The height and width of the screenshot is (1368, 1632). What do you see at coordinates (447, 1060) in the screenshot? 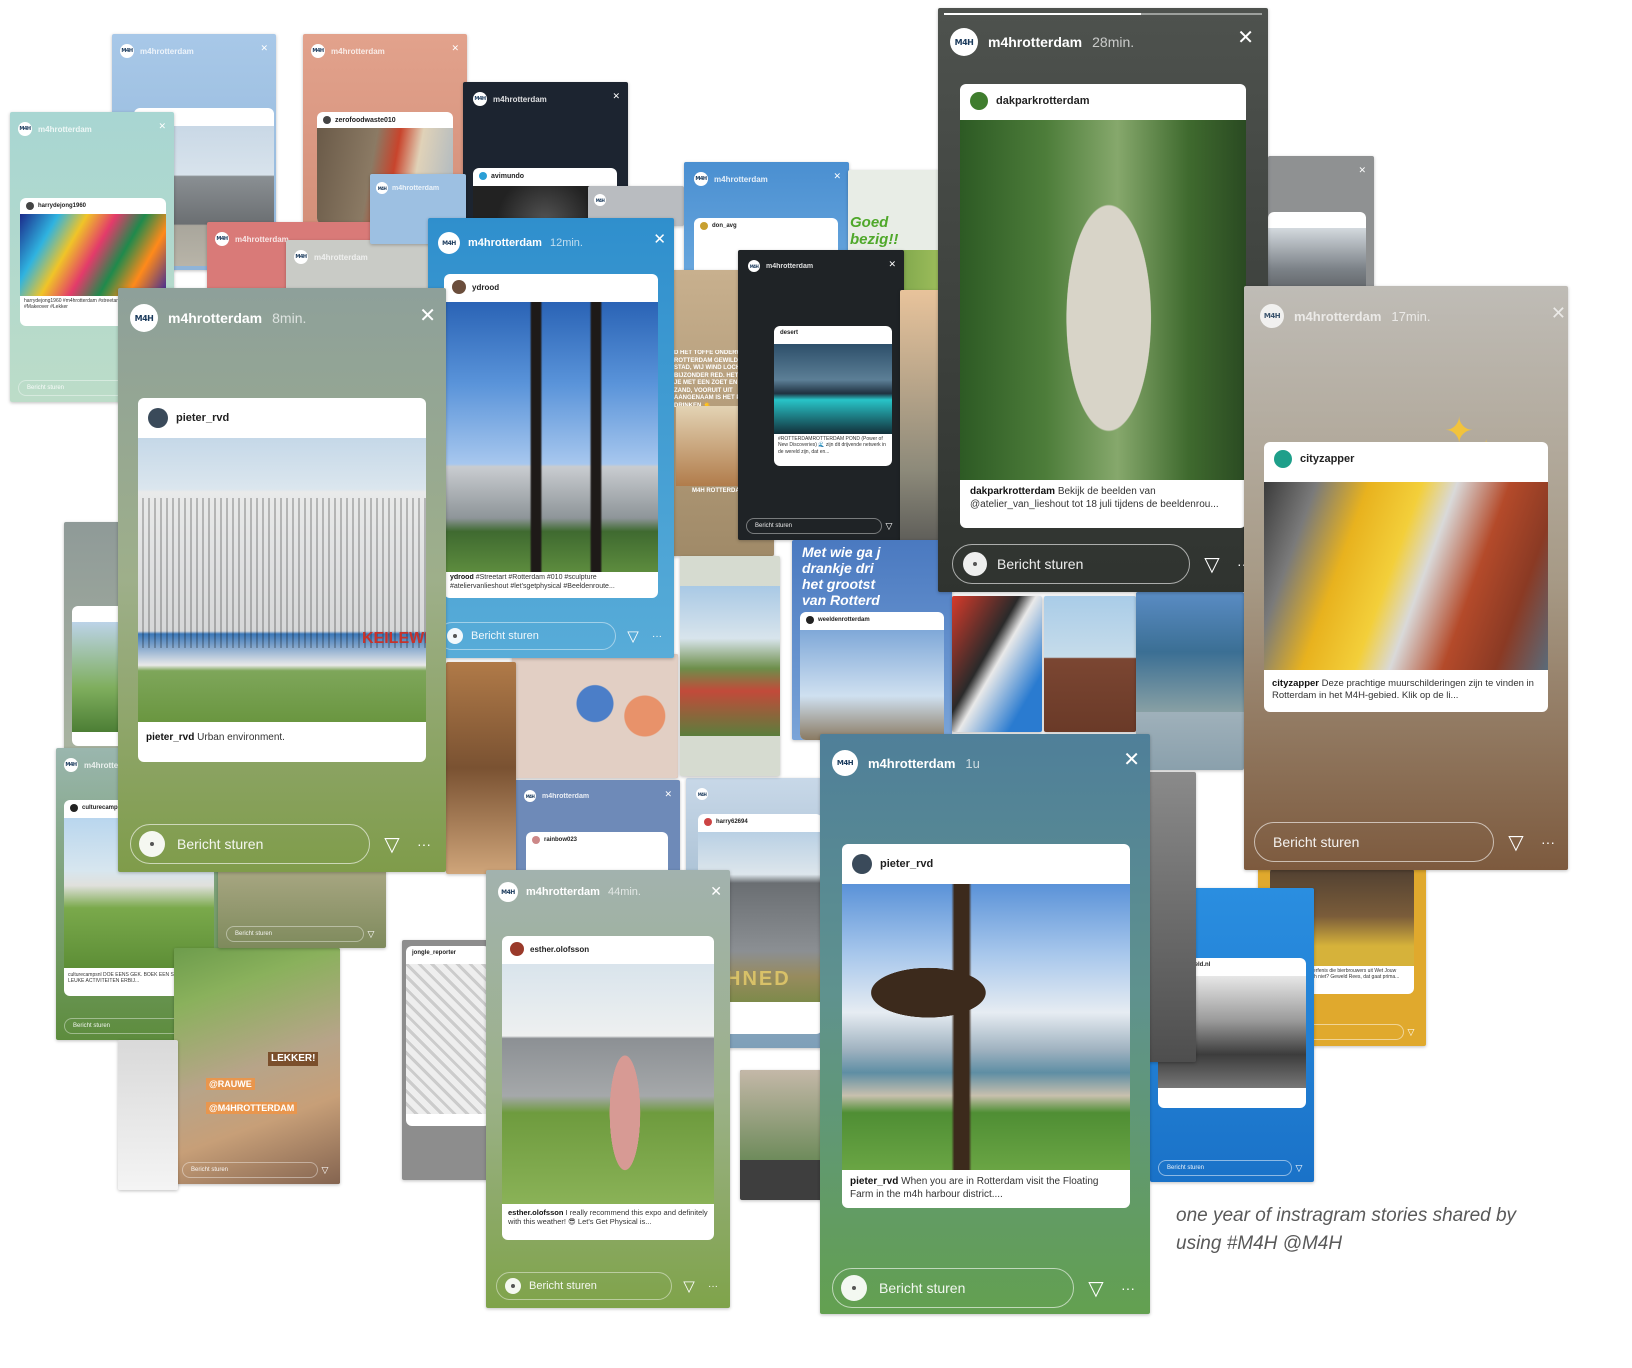
I see `story-thumb-jongle: jongle_reporter` at bounding box center [447, 1060].